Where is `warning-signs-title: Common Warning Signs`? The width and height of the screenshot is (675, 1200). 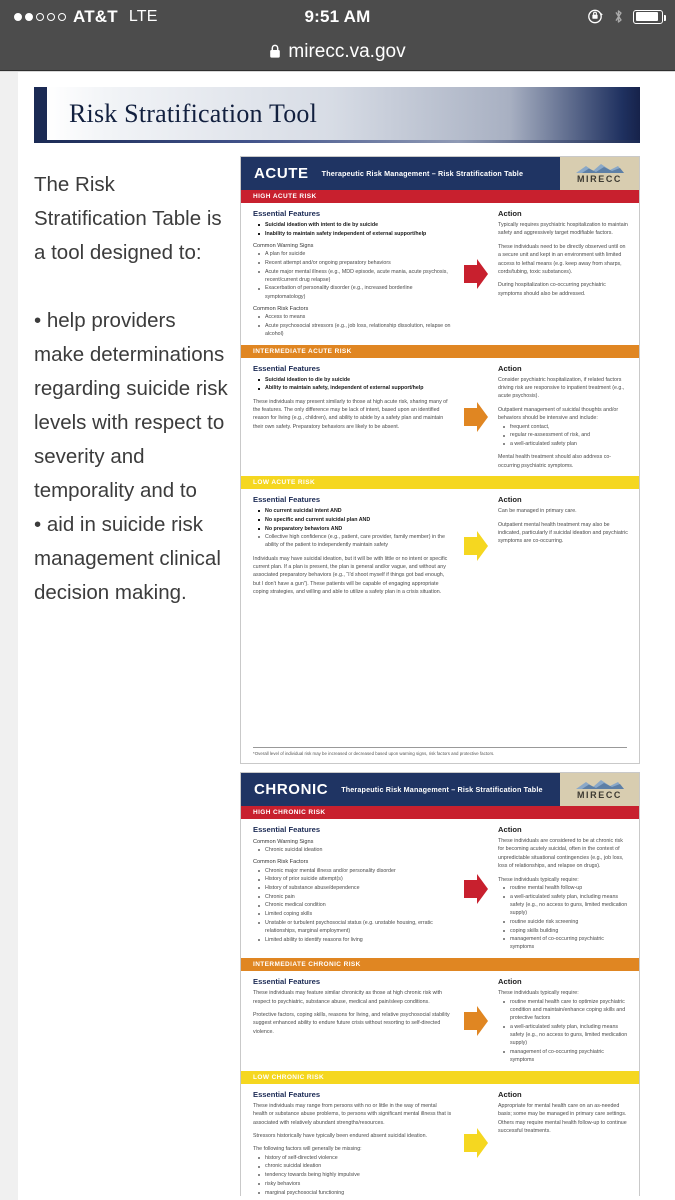 warning-signs-title: Common Warning Signs is located at coordinates (283, 842).